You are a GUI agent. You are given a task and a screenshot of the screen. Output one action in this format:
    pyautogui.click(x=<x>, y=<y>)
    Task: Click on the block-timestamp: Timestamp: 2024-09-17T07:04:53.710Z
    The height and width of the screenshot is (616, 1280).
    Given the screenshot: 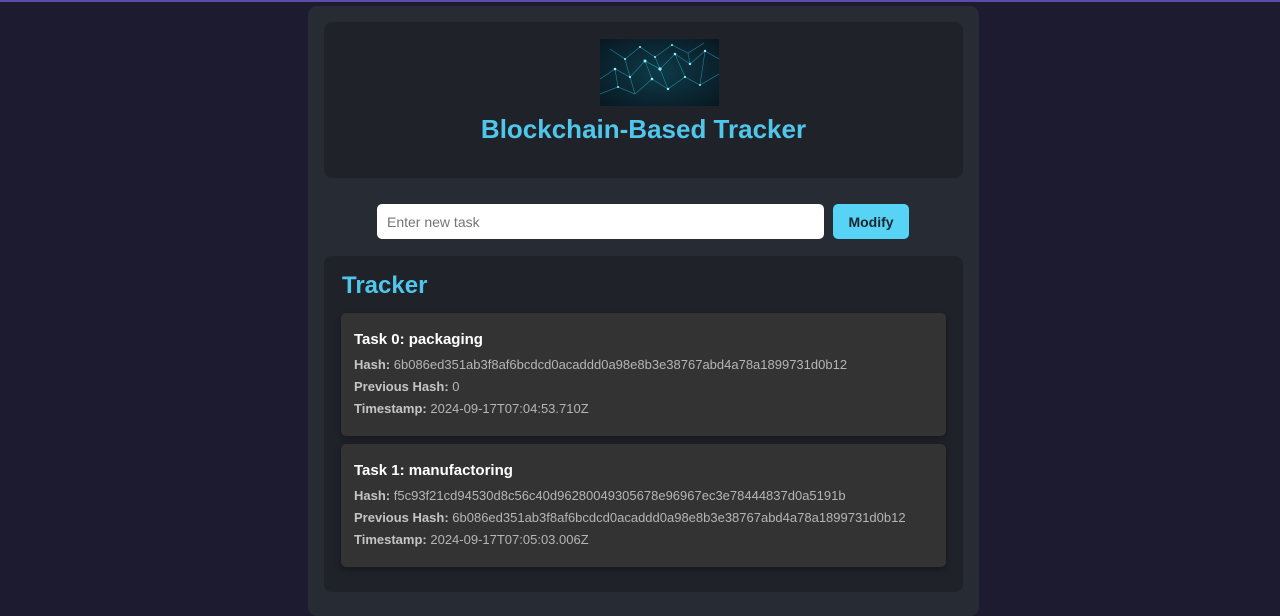 What is the action you would take?
    pyautogui.click(x=471, y=408)
    